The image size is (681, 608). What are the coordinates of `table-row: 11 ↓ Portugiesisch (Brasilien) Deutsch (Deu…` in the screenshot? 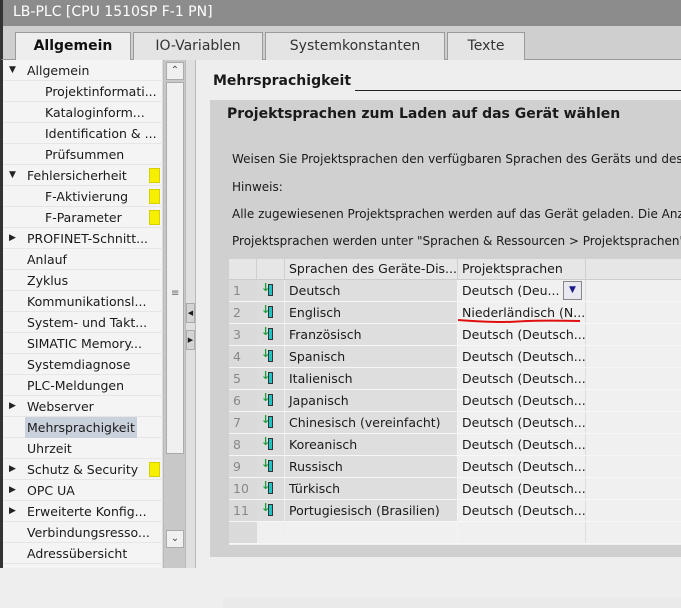 It's located at (455, 511).